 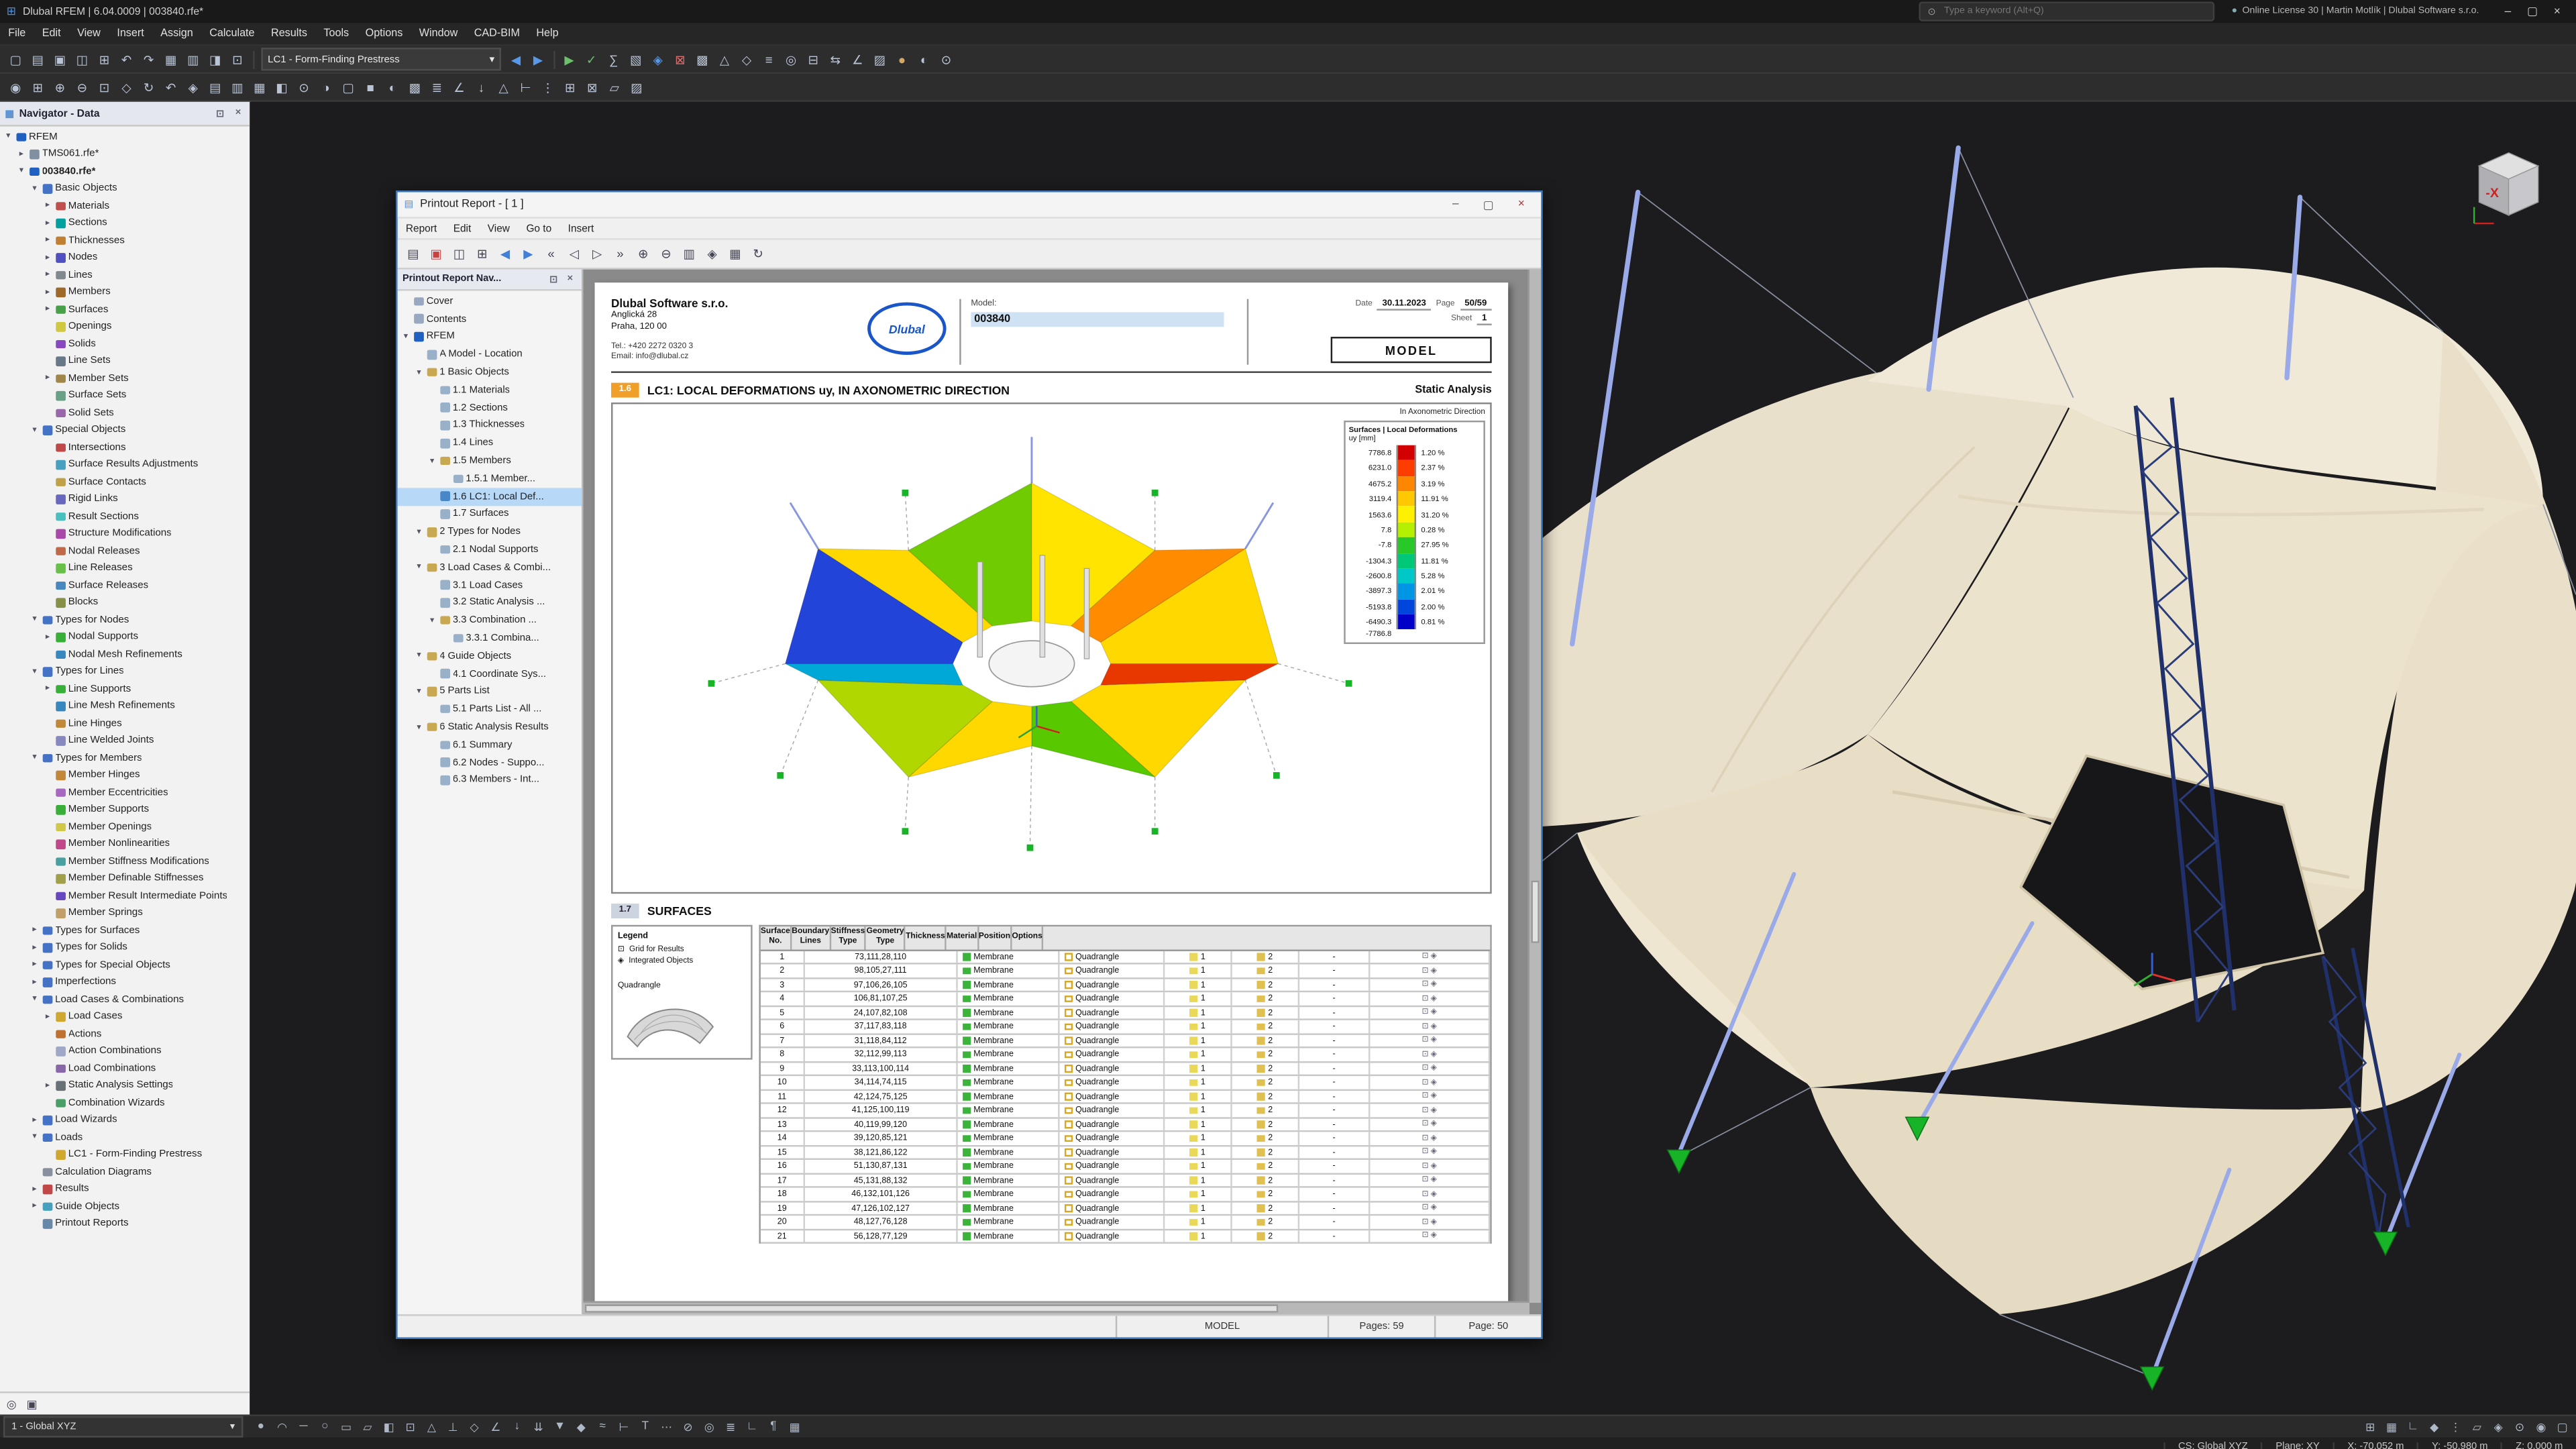 I want to click on tree-item: Blocks, so click(x=125, y=602).